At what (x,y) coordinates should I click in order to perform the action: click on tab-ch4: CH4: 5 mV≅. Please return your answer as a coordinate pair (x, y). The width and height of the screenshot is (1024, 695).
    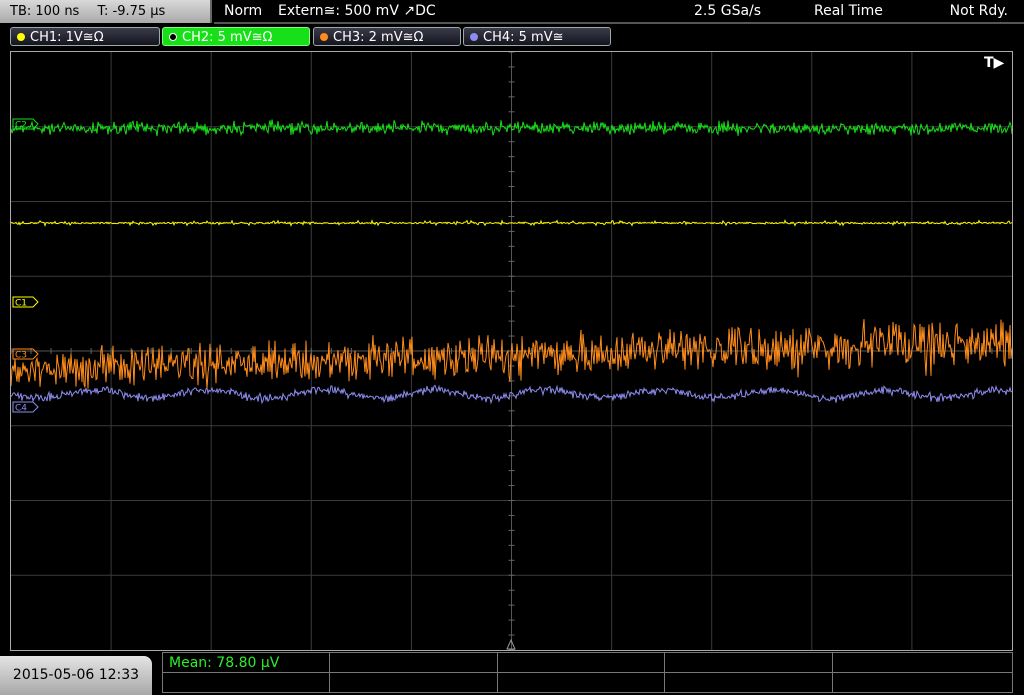
    Looking at the image, I should click on (537, 36).